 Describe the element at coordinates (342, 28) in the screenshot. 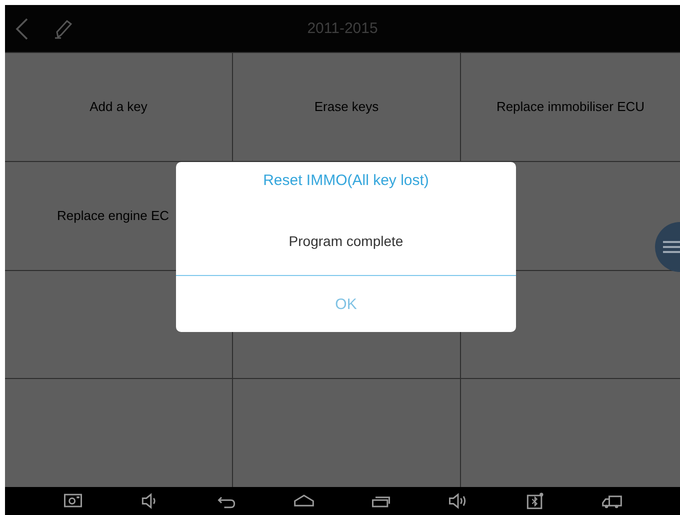

I see `screen-title: 2011-2015` at that location.